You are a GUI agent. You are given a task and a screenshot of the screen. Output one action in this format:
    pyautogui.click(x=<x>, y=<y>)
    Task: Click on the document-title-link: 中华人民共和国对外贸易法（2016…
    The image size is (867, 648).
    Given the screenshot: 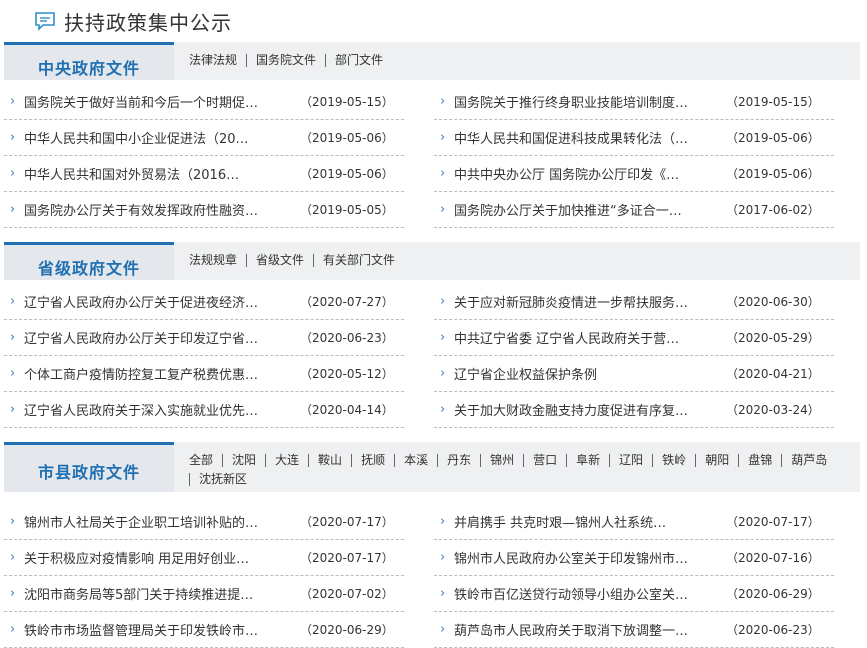 What is the action you would take?
    pyautogui.click(x=153, y=173)
    